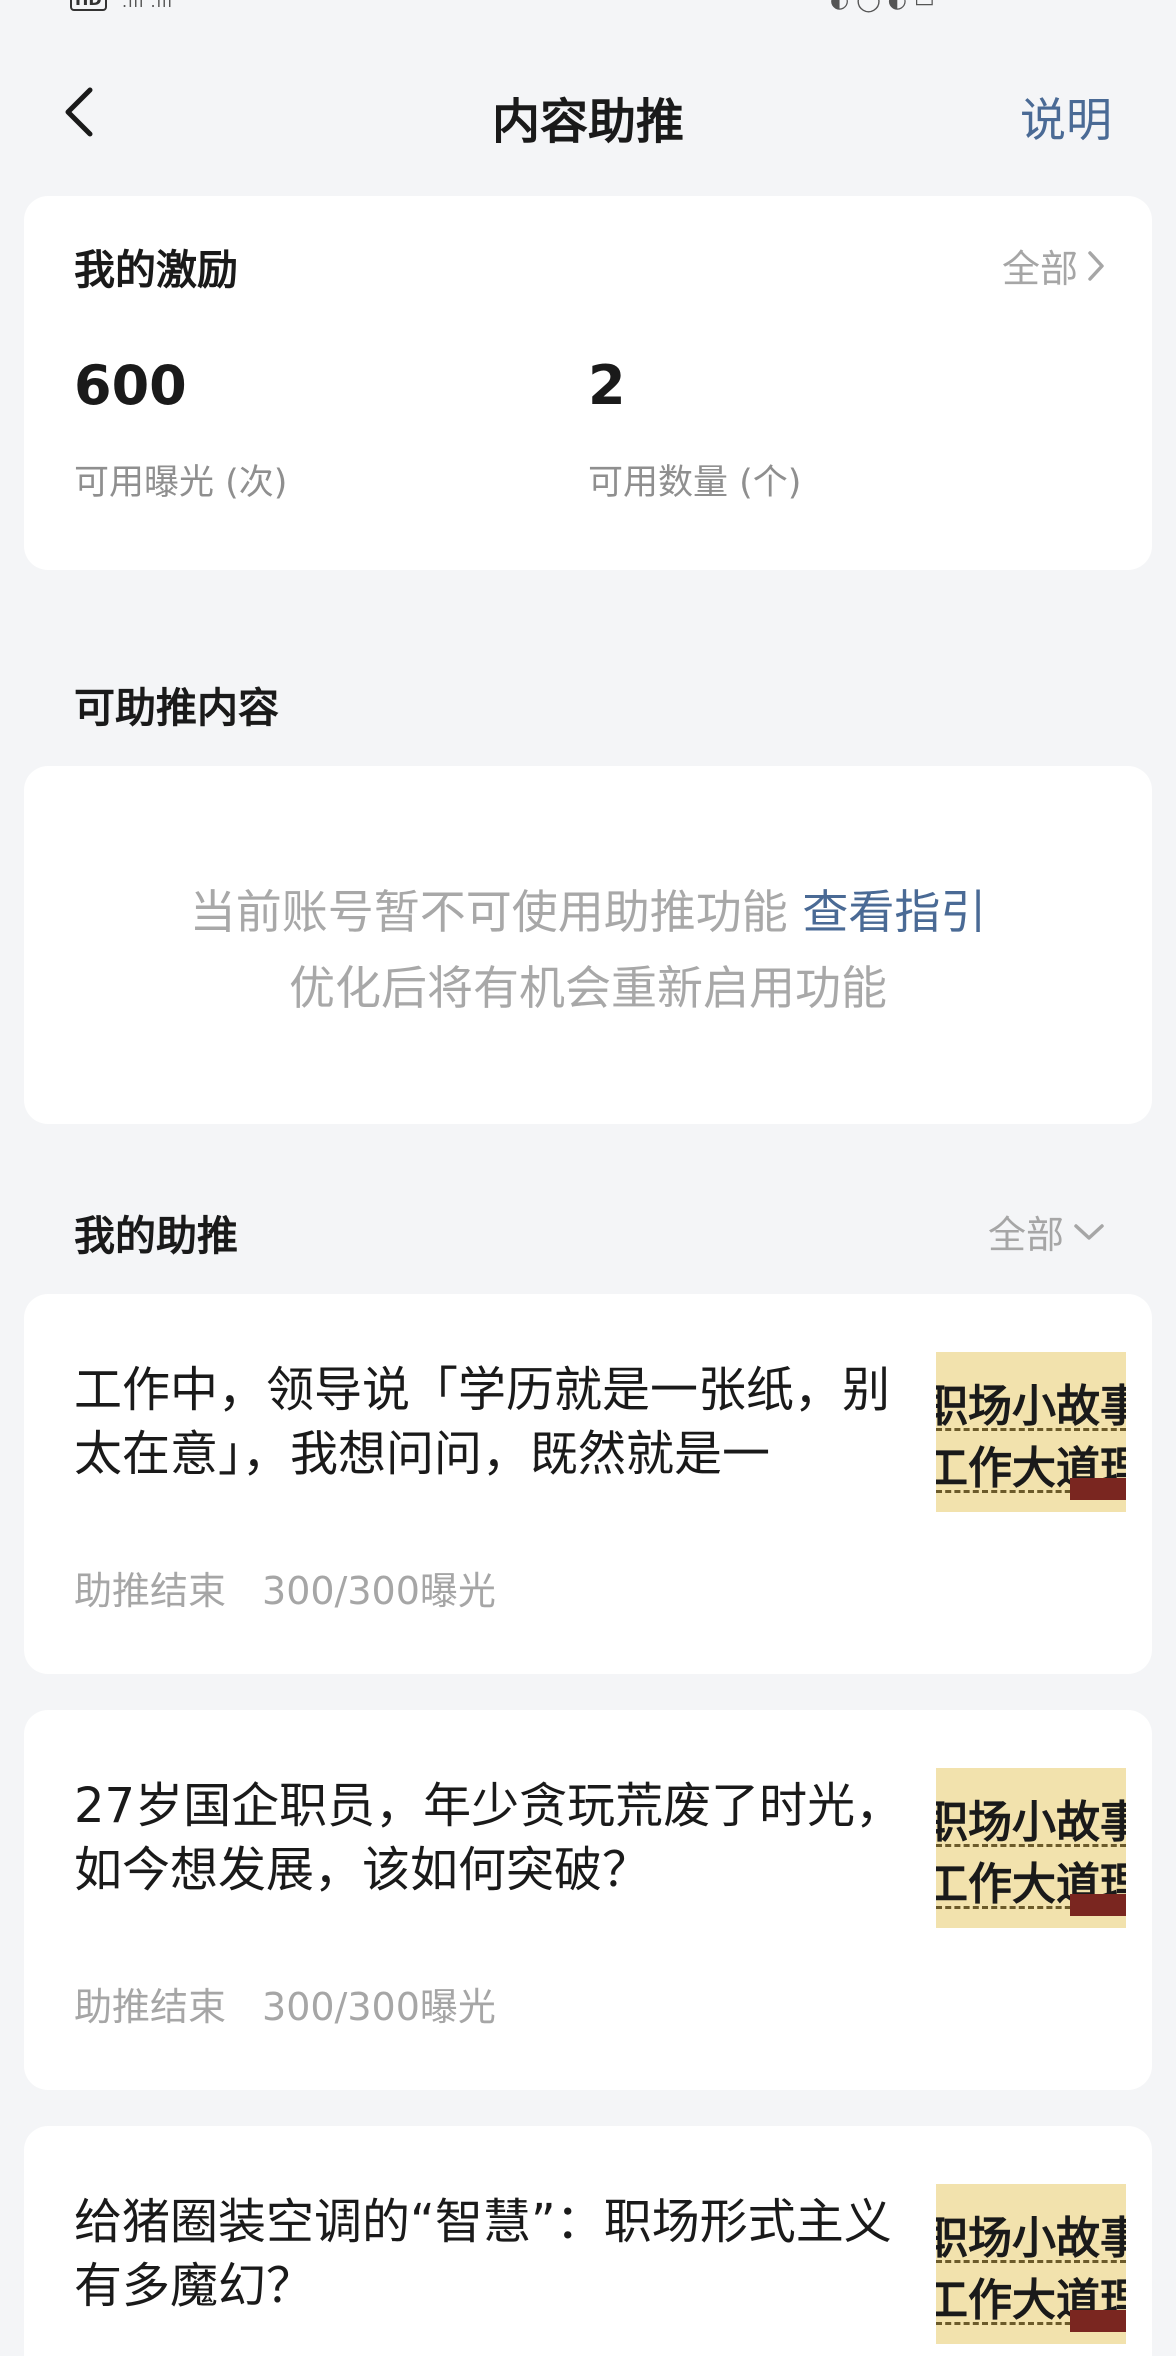 This screenshot has width=1176, height=2356. Describe the element at coordinates (147, 5) in the screenshot. I see `signal-icon: .ıll .ıll` at that location.